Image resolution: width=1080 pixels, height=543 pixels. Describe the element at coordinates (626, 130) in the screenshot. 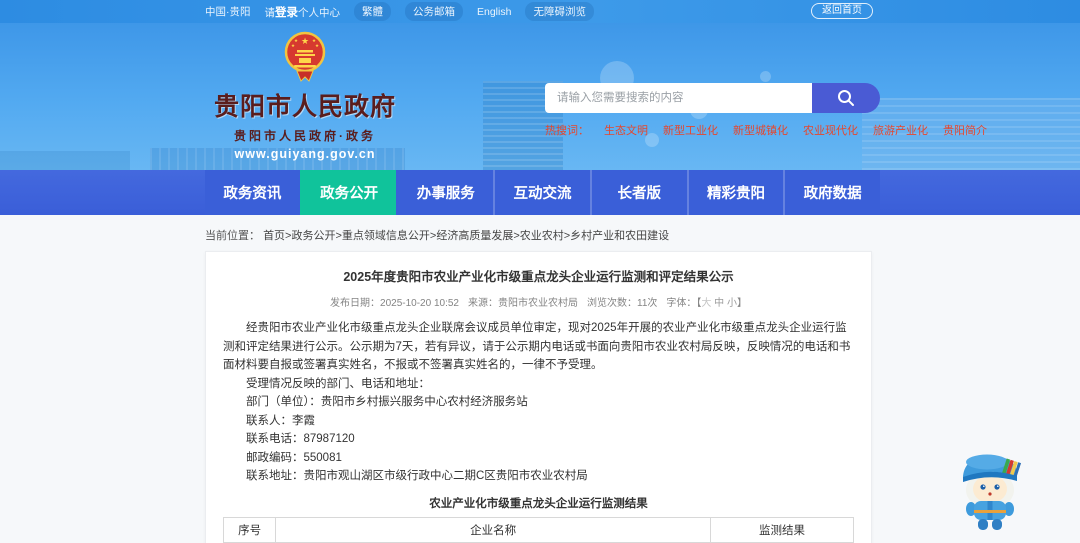

I see `hot-word: 生态文明` at that location.